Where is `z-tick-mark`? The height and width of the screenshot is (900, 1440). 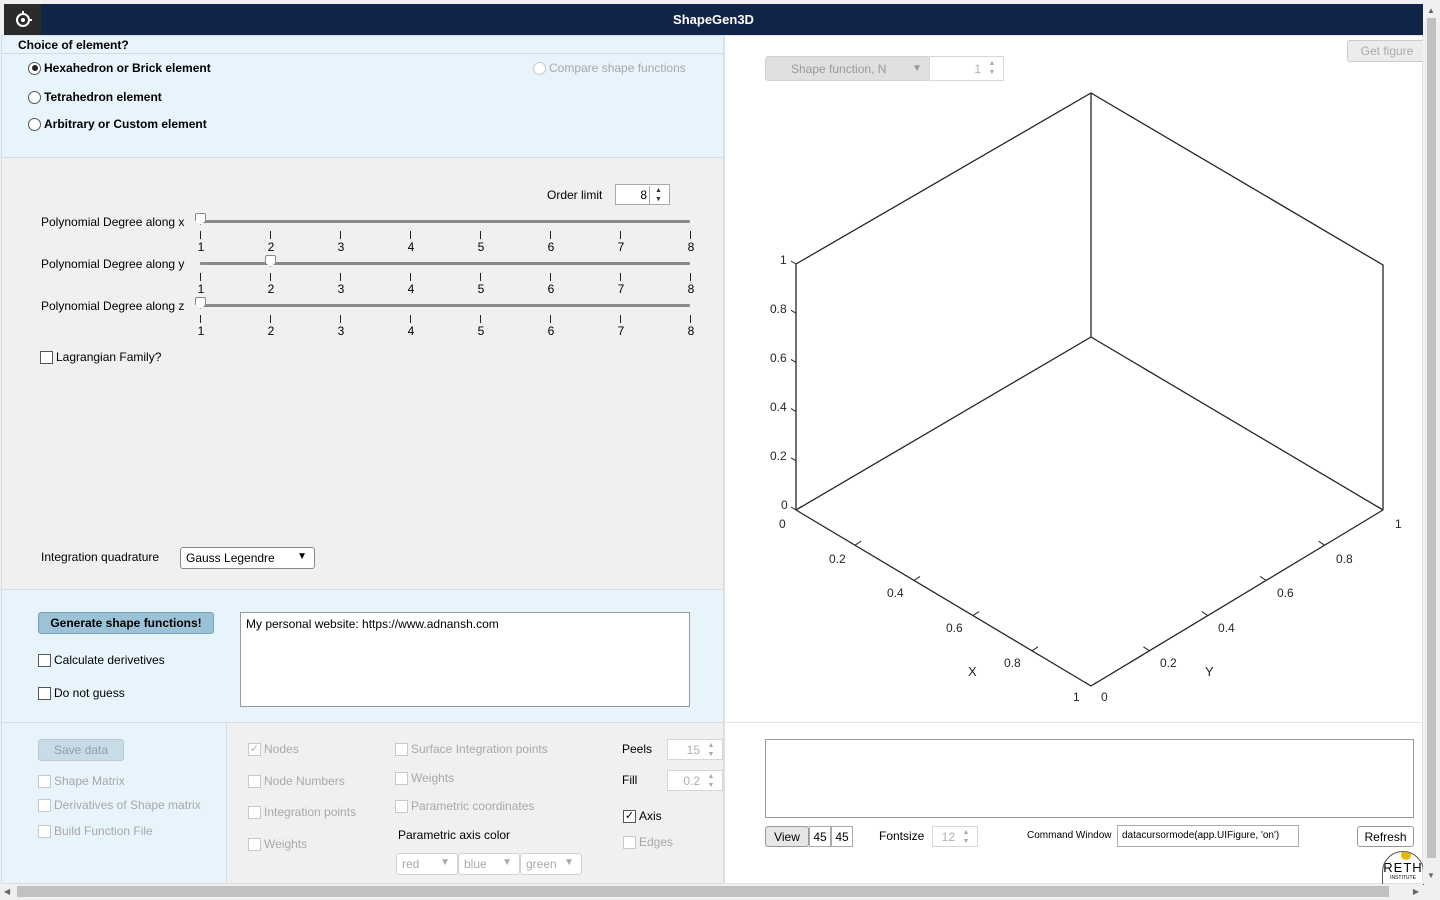 z-tick-mark is located at coordinates (793, 311).